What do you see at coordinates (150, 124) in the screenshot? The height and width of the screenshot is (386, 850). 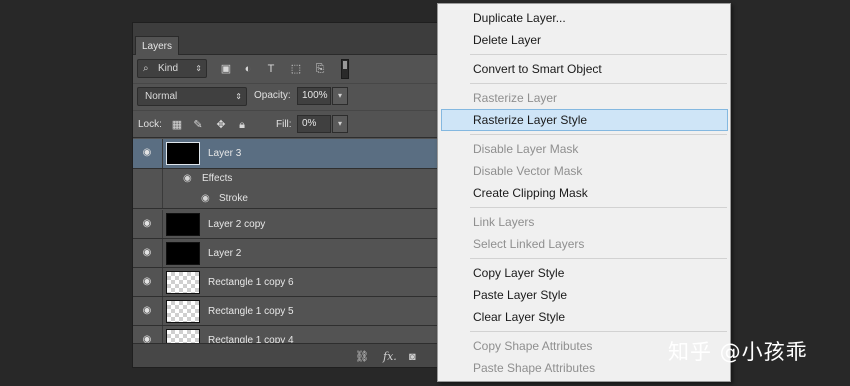 I see `lock-label: Lock:` at bounding box center [150, 124].